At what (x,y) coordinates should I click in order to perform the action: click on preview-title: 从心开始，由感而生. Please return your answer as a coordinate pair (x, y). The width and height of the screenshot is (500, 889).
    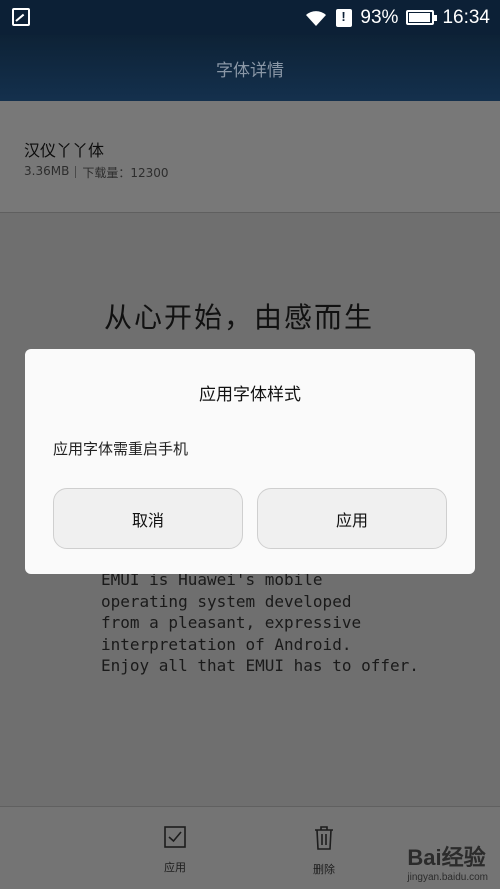
    Looking at the image, I should click on (239, 317).